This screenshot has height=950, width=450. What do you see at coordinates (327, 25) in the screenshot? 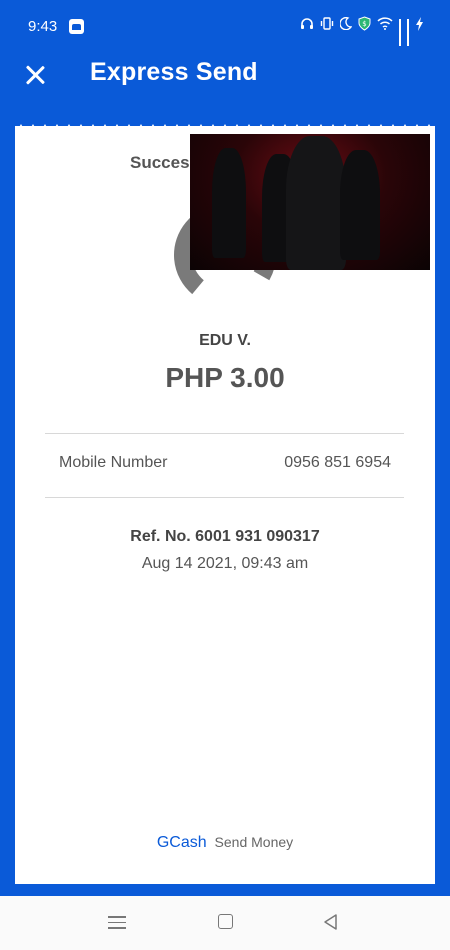
I see `vibrate-icon` at bounding box center [327, 25].